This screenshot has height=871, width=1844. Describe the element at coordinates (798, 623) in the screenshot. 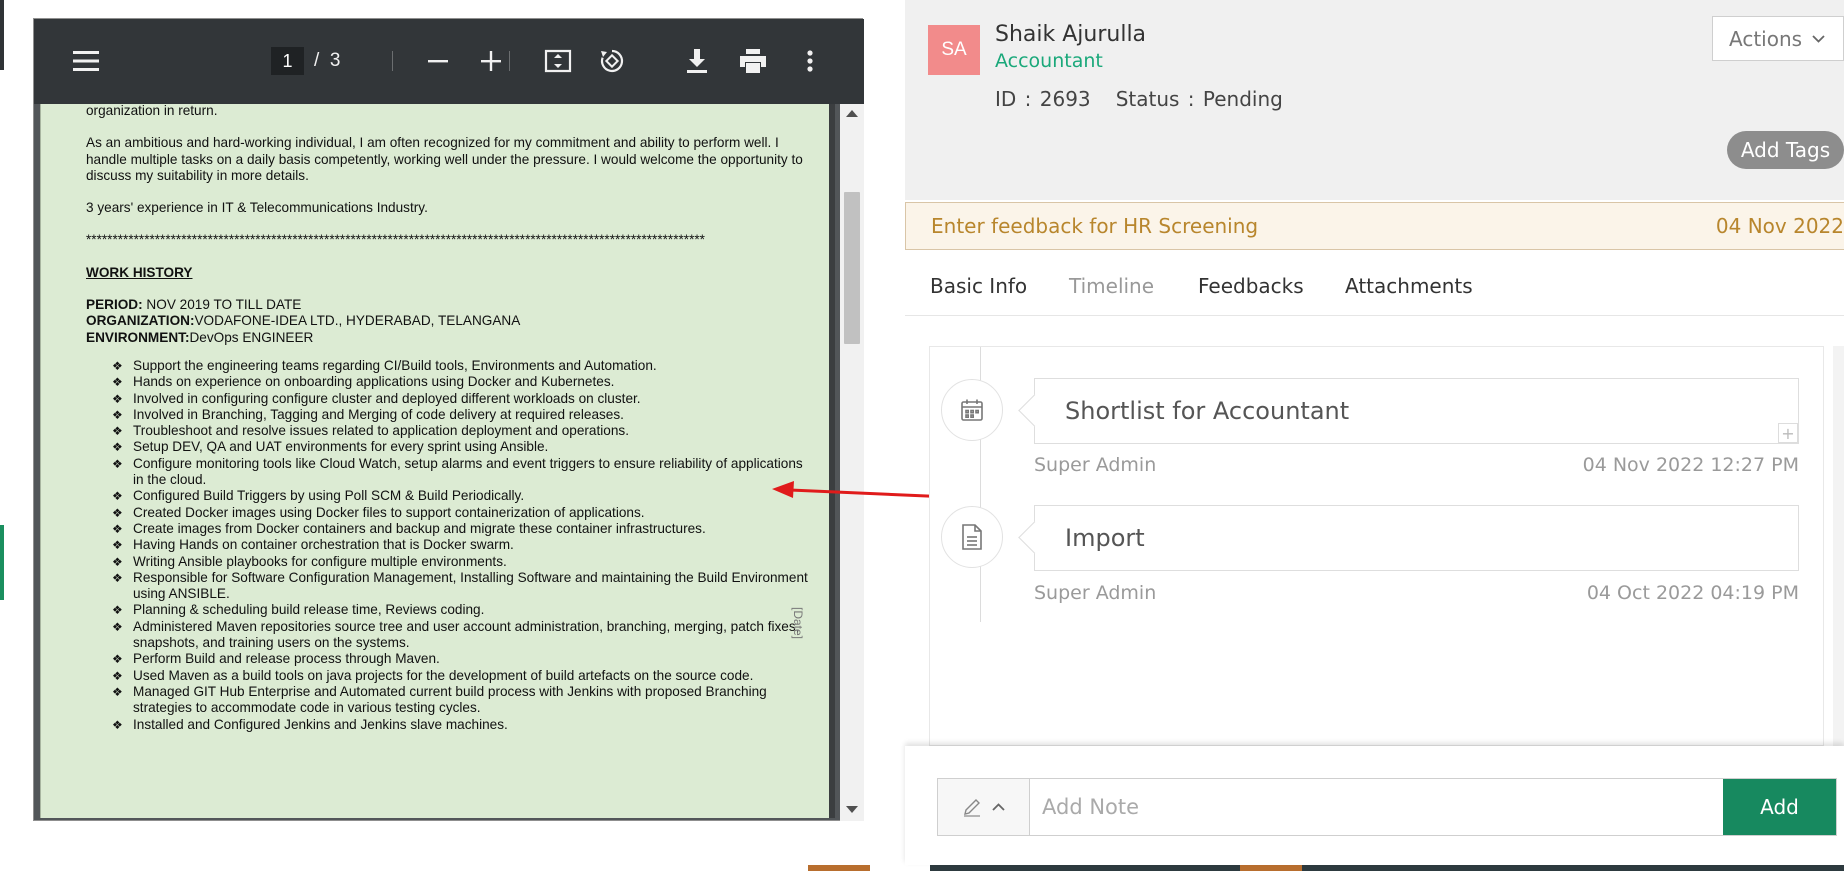

I see `date-placeholder-tag: [Date]` at that location.